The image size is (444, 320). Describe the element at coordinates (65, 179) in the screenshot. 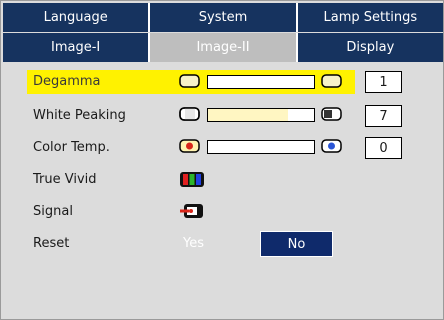

I see `true-vivid-label: True Vivid` at that location.